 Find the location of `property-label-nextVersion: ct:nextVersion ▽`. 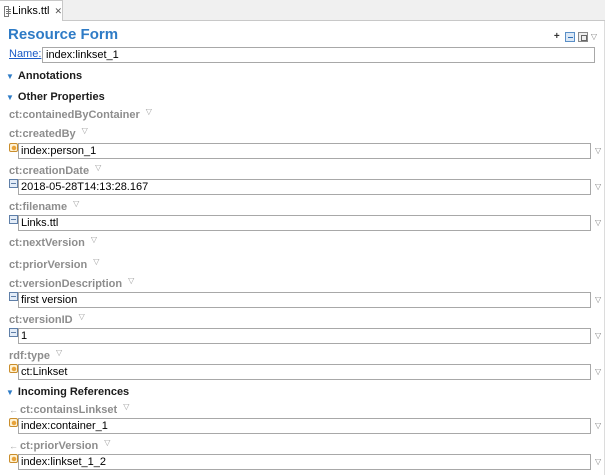

property-label-nextVersion: ct:nextVersion ▽ is located at coordinates (53, 242).